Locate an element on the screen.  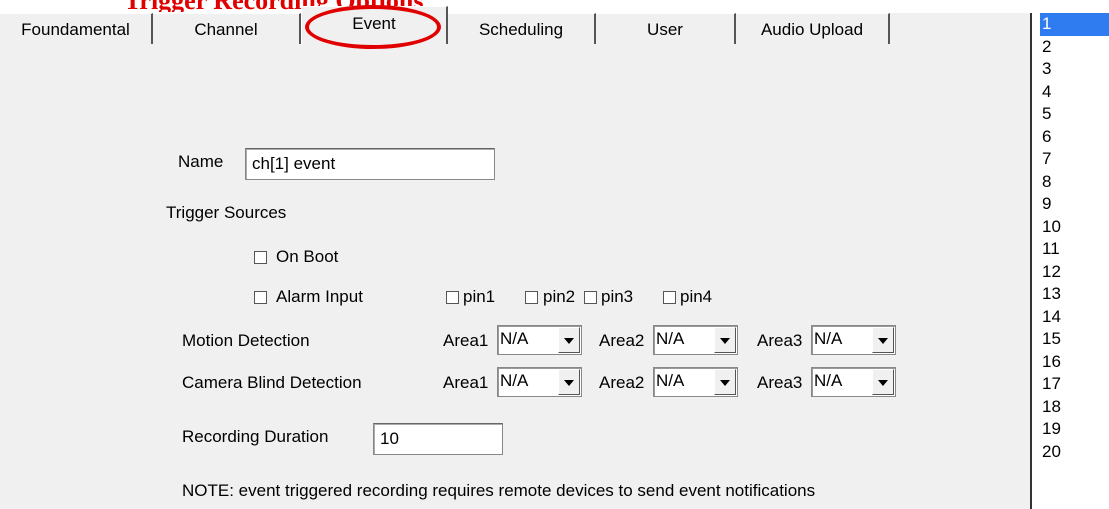
blind-area1-label: Area1 is located at coordinates (466, 382).